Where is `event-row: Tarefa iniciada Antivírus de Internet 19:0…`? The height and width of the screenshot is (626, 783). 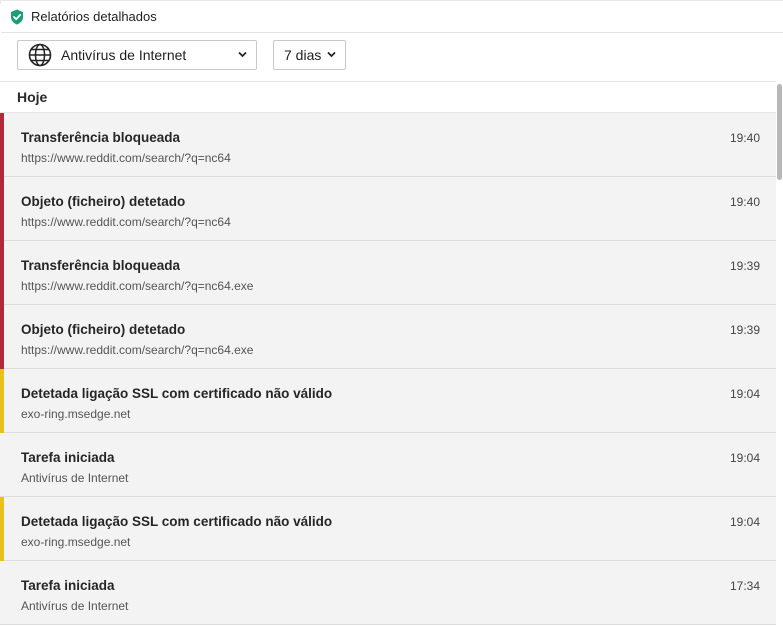 event-row: Tarefa iniciada Antivírus de Internet 19:0… is located at coordinates (388, 465).